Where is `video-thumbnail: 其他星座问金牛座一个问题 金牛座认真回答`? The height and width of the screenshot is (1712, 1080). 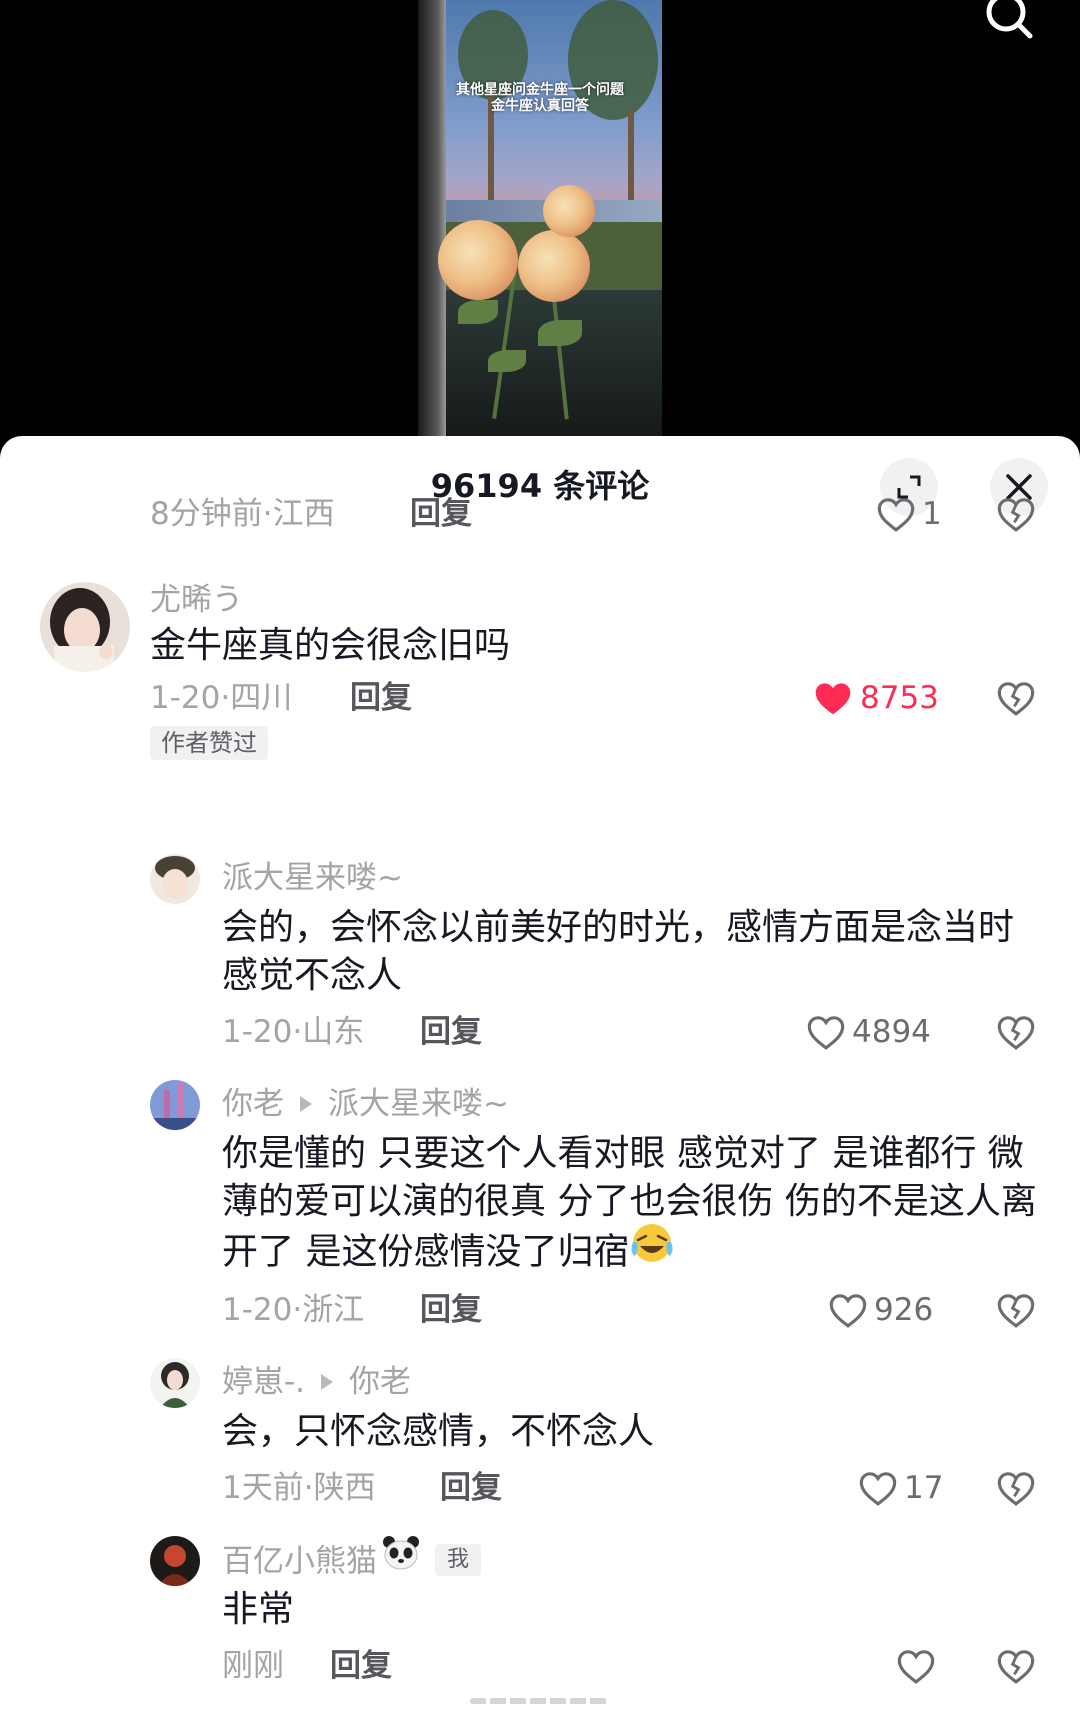 video-thumbnail: 其他星座问金牛座一个问题 金牛座认真回答 is located at coordinates (540, 218).